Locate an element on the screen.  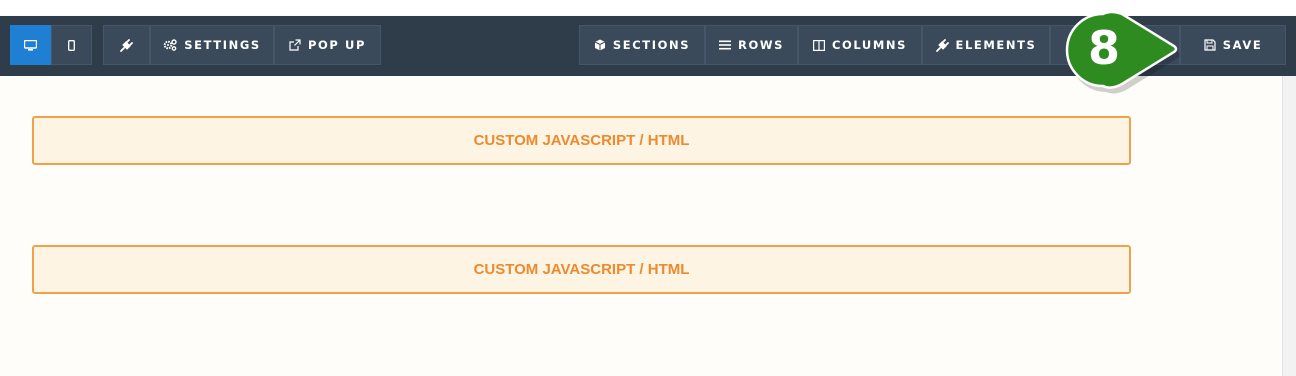
rows-button: ROWS is located at coordinates (751, 45).